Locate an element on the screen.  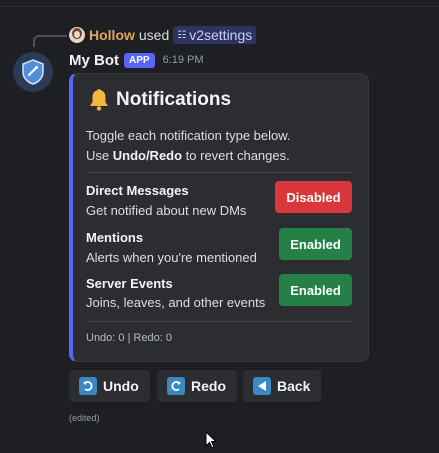
back-button: Back is located at coordinates (282, 386).